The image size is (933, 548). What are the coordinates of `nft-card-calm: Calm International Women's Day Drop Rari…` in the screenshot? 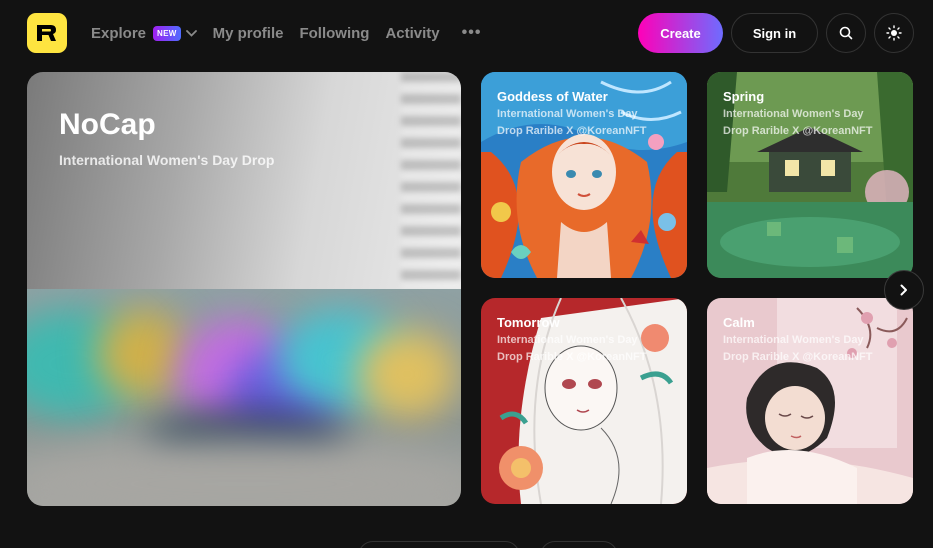 It's located at (810, 401).